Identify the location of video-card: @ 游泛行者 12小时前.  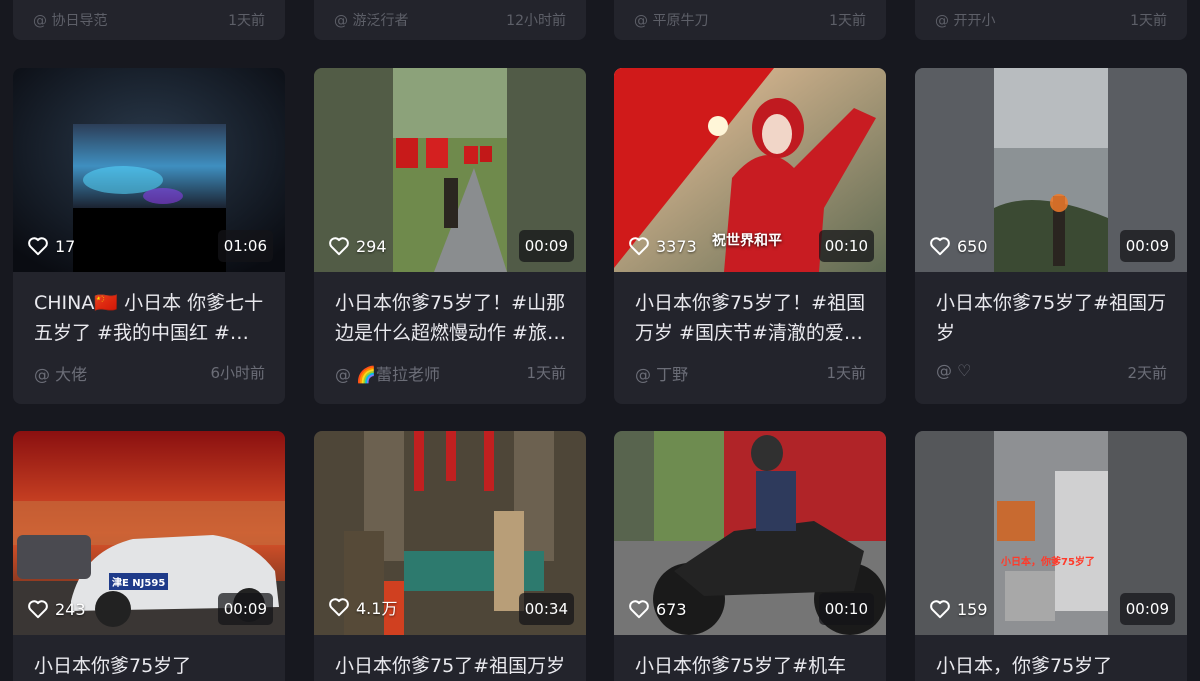
(450, 20).